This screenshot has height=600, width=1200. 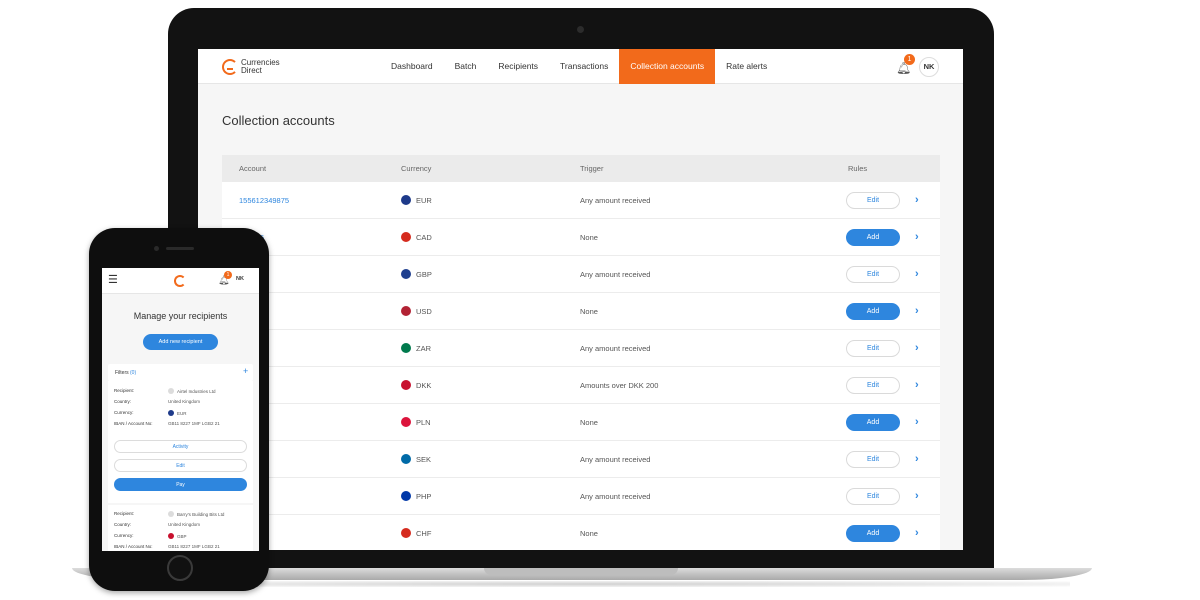 What do you see at coordinates (240, 279) in the screenshot?
I see `mobile-user-avatar: NK` at bounding box center [240, 279].